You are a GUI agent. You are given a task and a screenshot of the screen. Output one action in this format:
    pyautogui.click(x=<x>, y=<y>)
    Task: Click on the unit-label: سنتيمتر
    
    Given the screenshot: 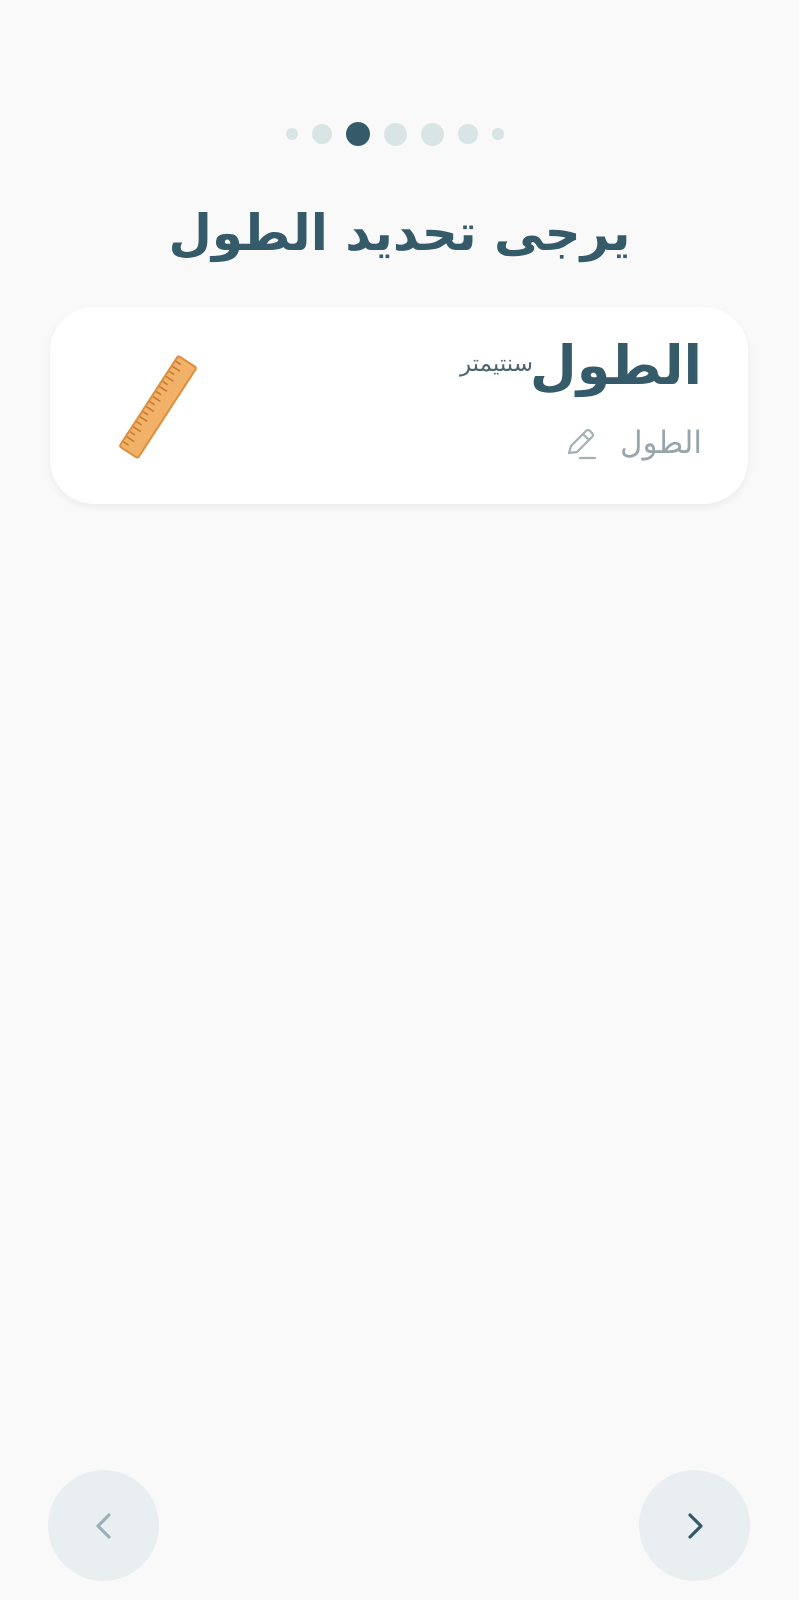 What is the action you would take?
    pyautogui.click(x=496, y=364)
    